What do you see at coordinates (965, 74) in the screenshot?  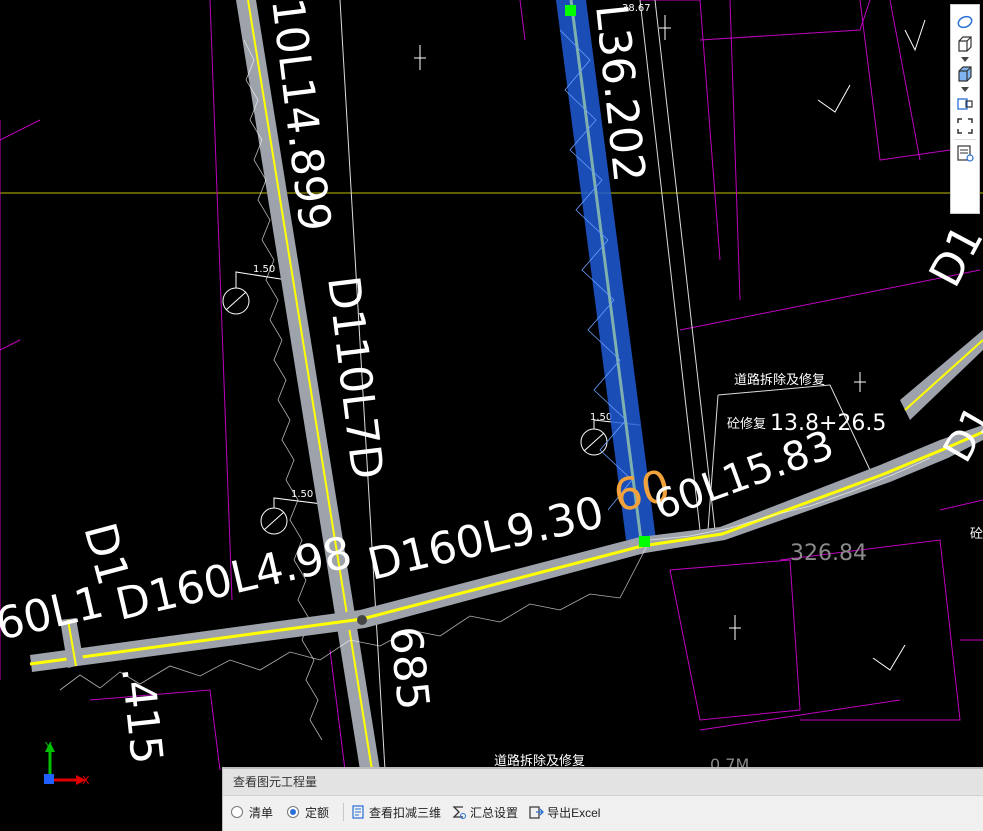 I see `solid-box-icon` at bounding box center [965, 74].